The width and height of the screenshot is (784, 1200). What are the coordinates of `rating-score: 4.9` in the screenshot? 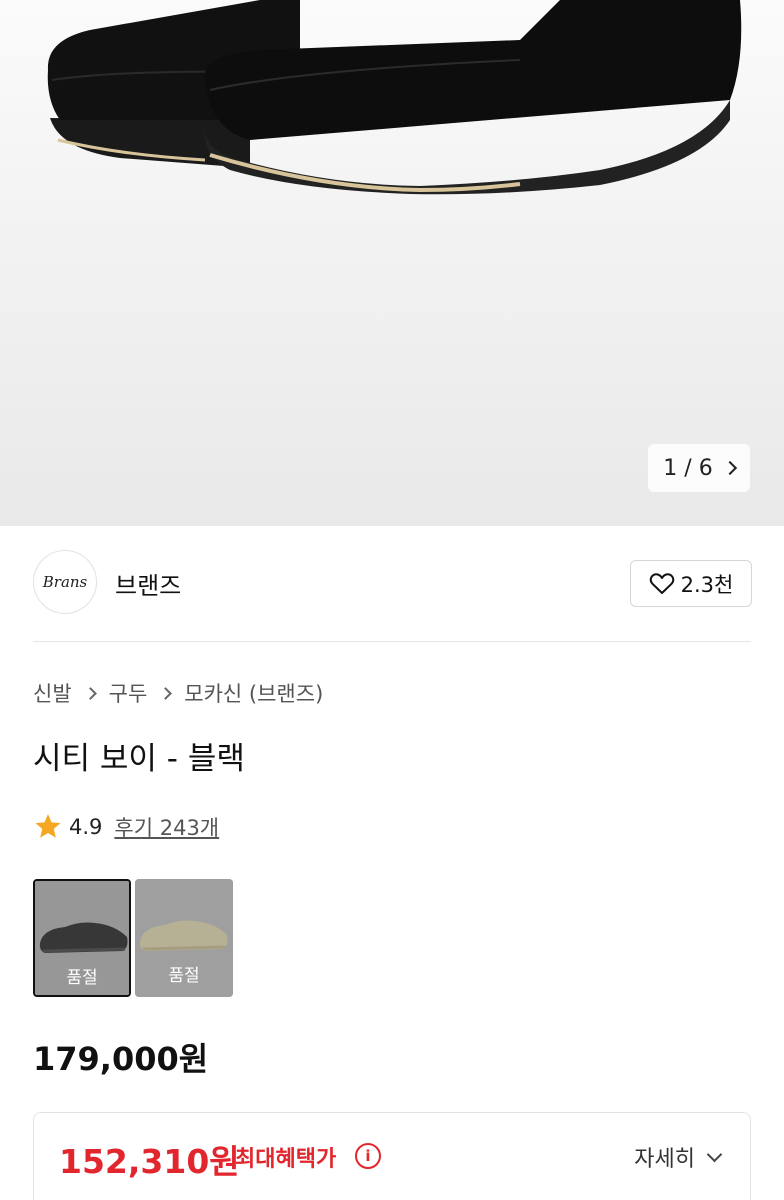 It's located at (86, 827).